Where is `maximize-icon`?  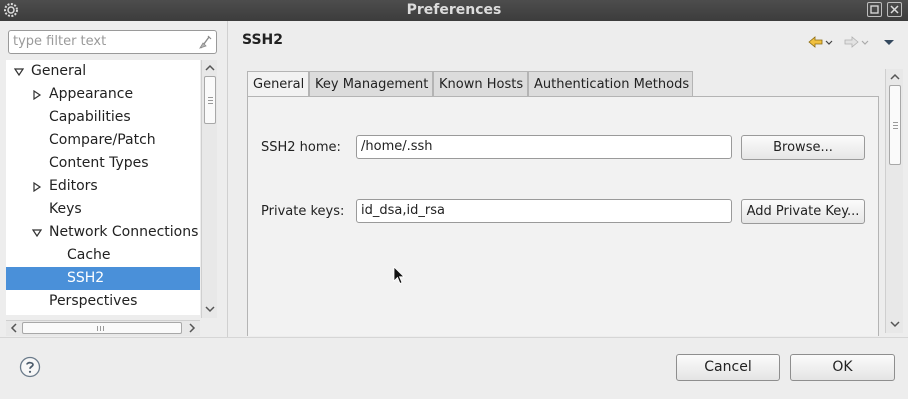
maximize-icon is located at coordinates (874, 9).